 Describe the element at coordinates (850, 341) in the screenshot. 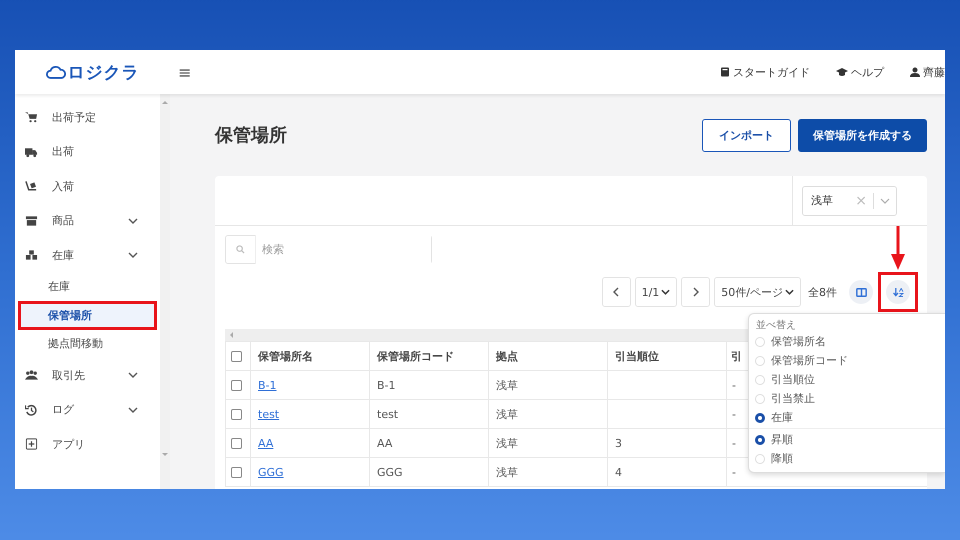

I see `sort-option: 保管場所名` at that location.